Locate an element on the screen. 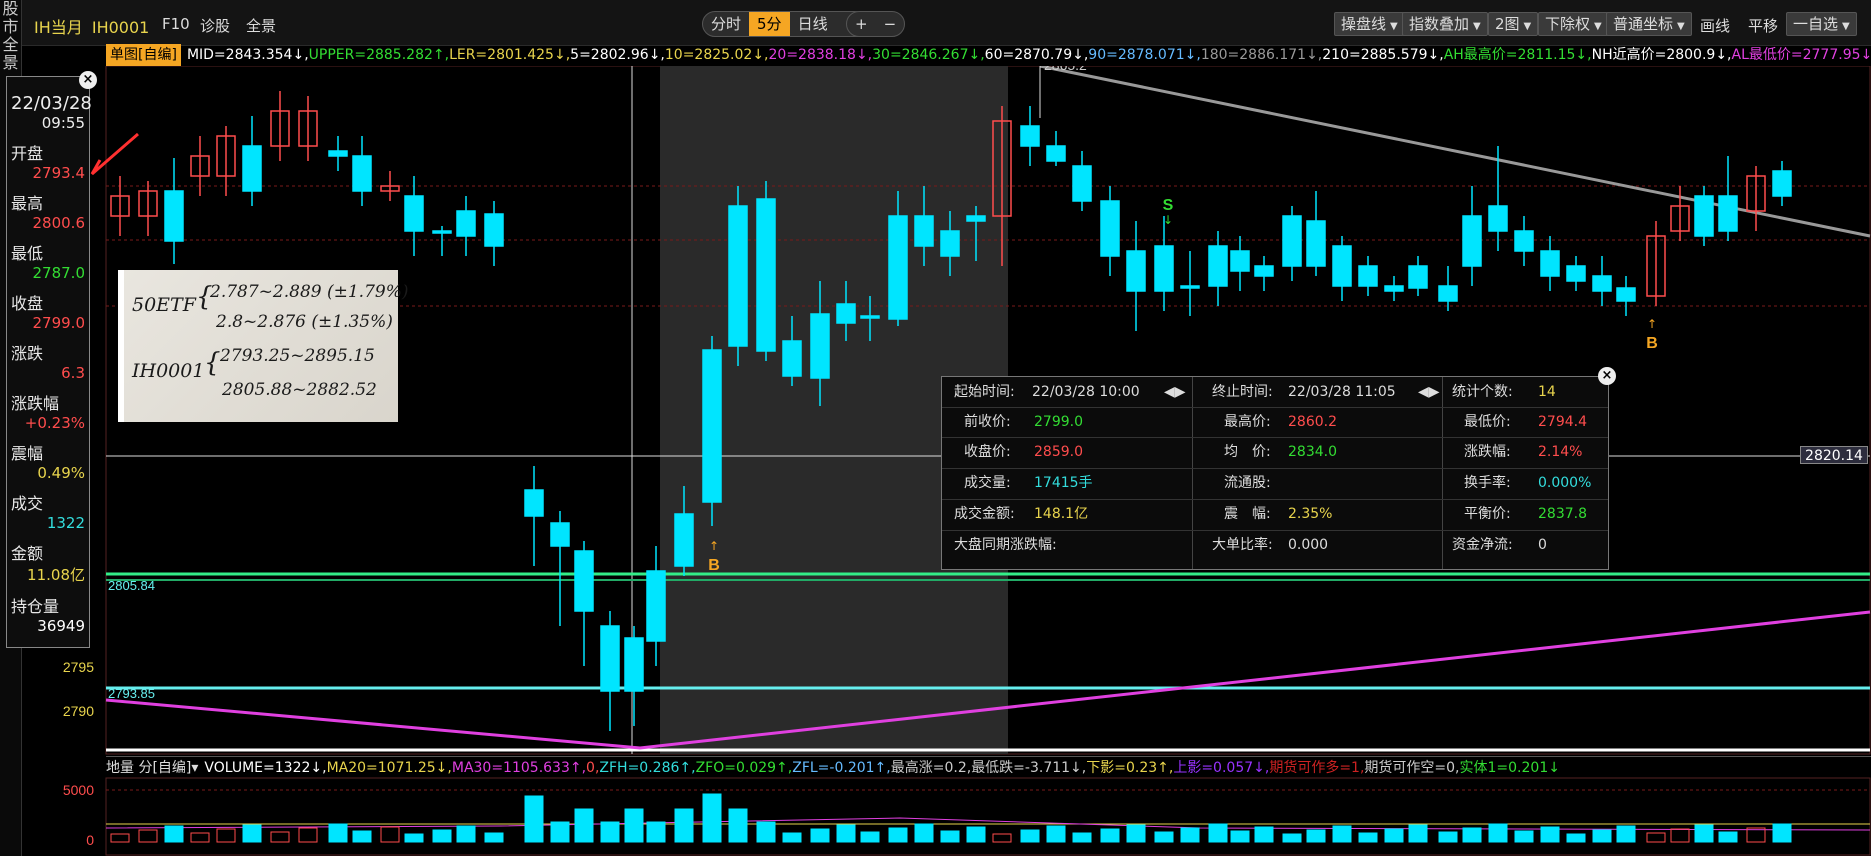 The image size is (1871, 856). coord-button: 普通坐标 ▼ is located at coordinates (1649, 24).